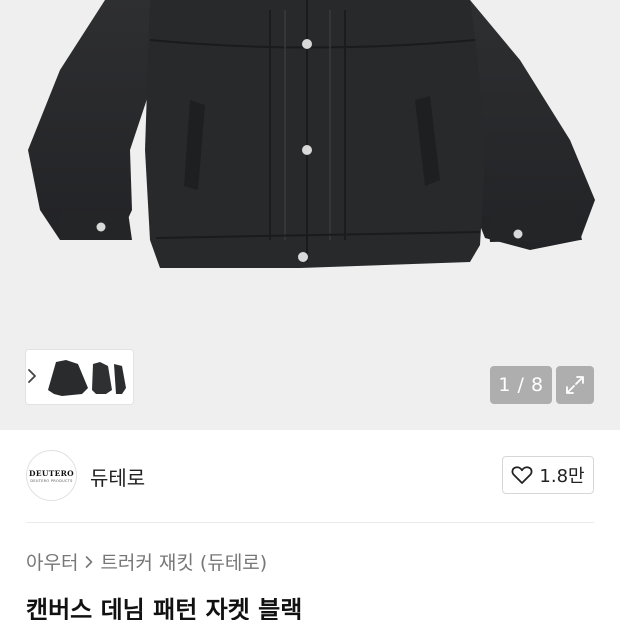 This screenshot has height=620, width=620. Describe the element at coordinates (183, 561) in the screenshot. I see `breadcrumb-item-category: 트러커 재킷 (듀테로)` at that location.